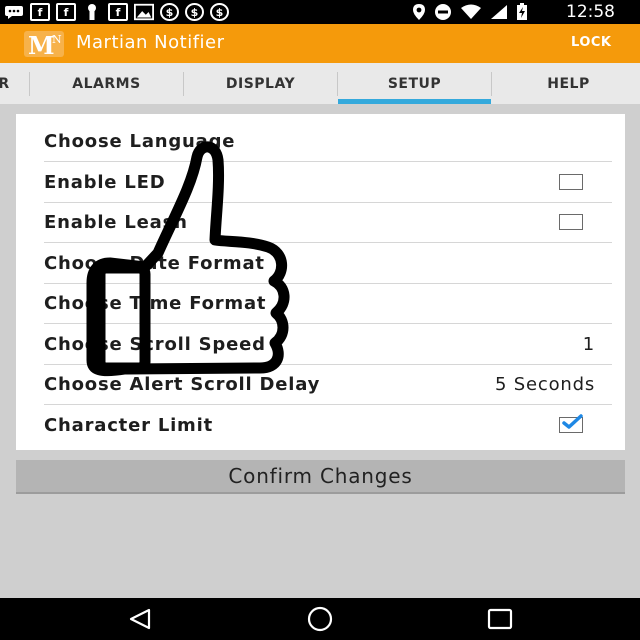  What do you see at coordinates (320, 344) in the screenshot?
I see `setting-scroll-speed: Choose Scroll Speed 1` at bounding box center [320, 344].